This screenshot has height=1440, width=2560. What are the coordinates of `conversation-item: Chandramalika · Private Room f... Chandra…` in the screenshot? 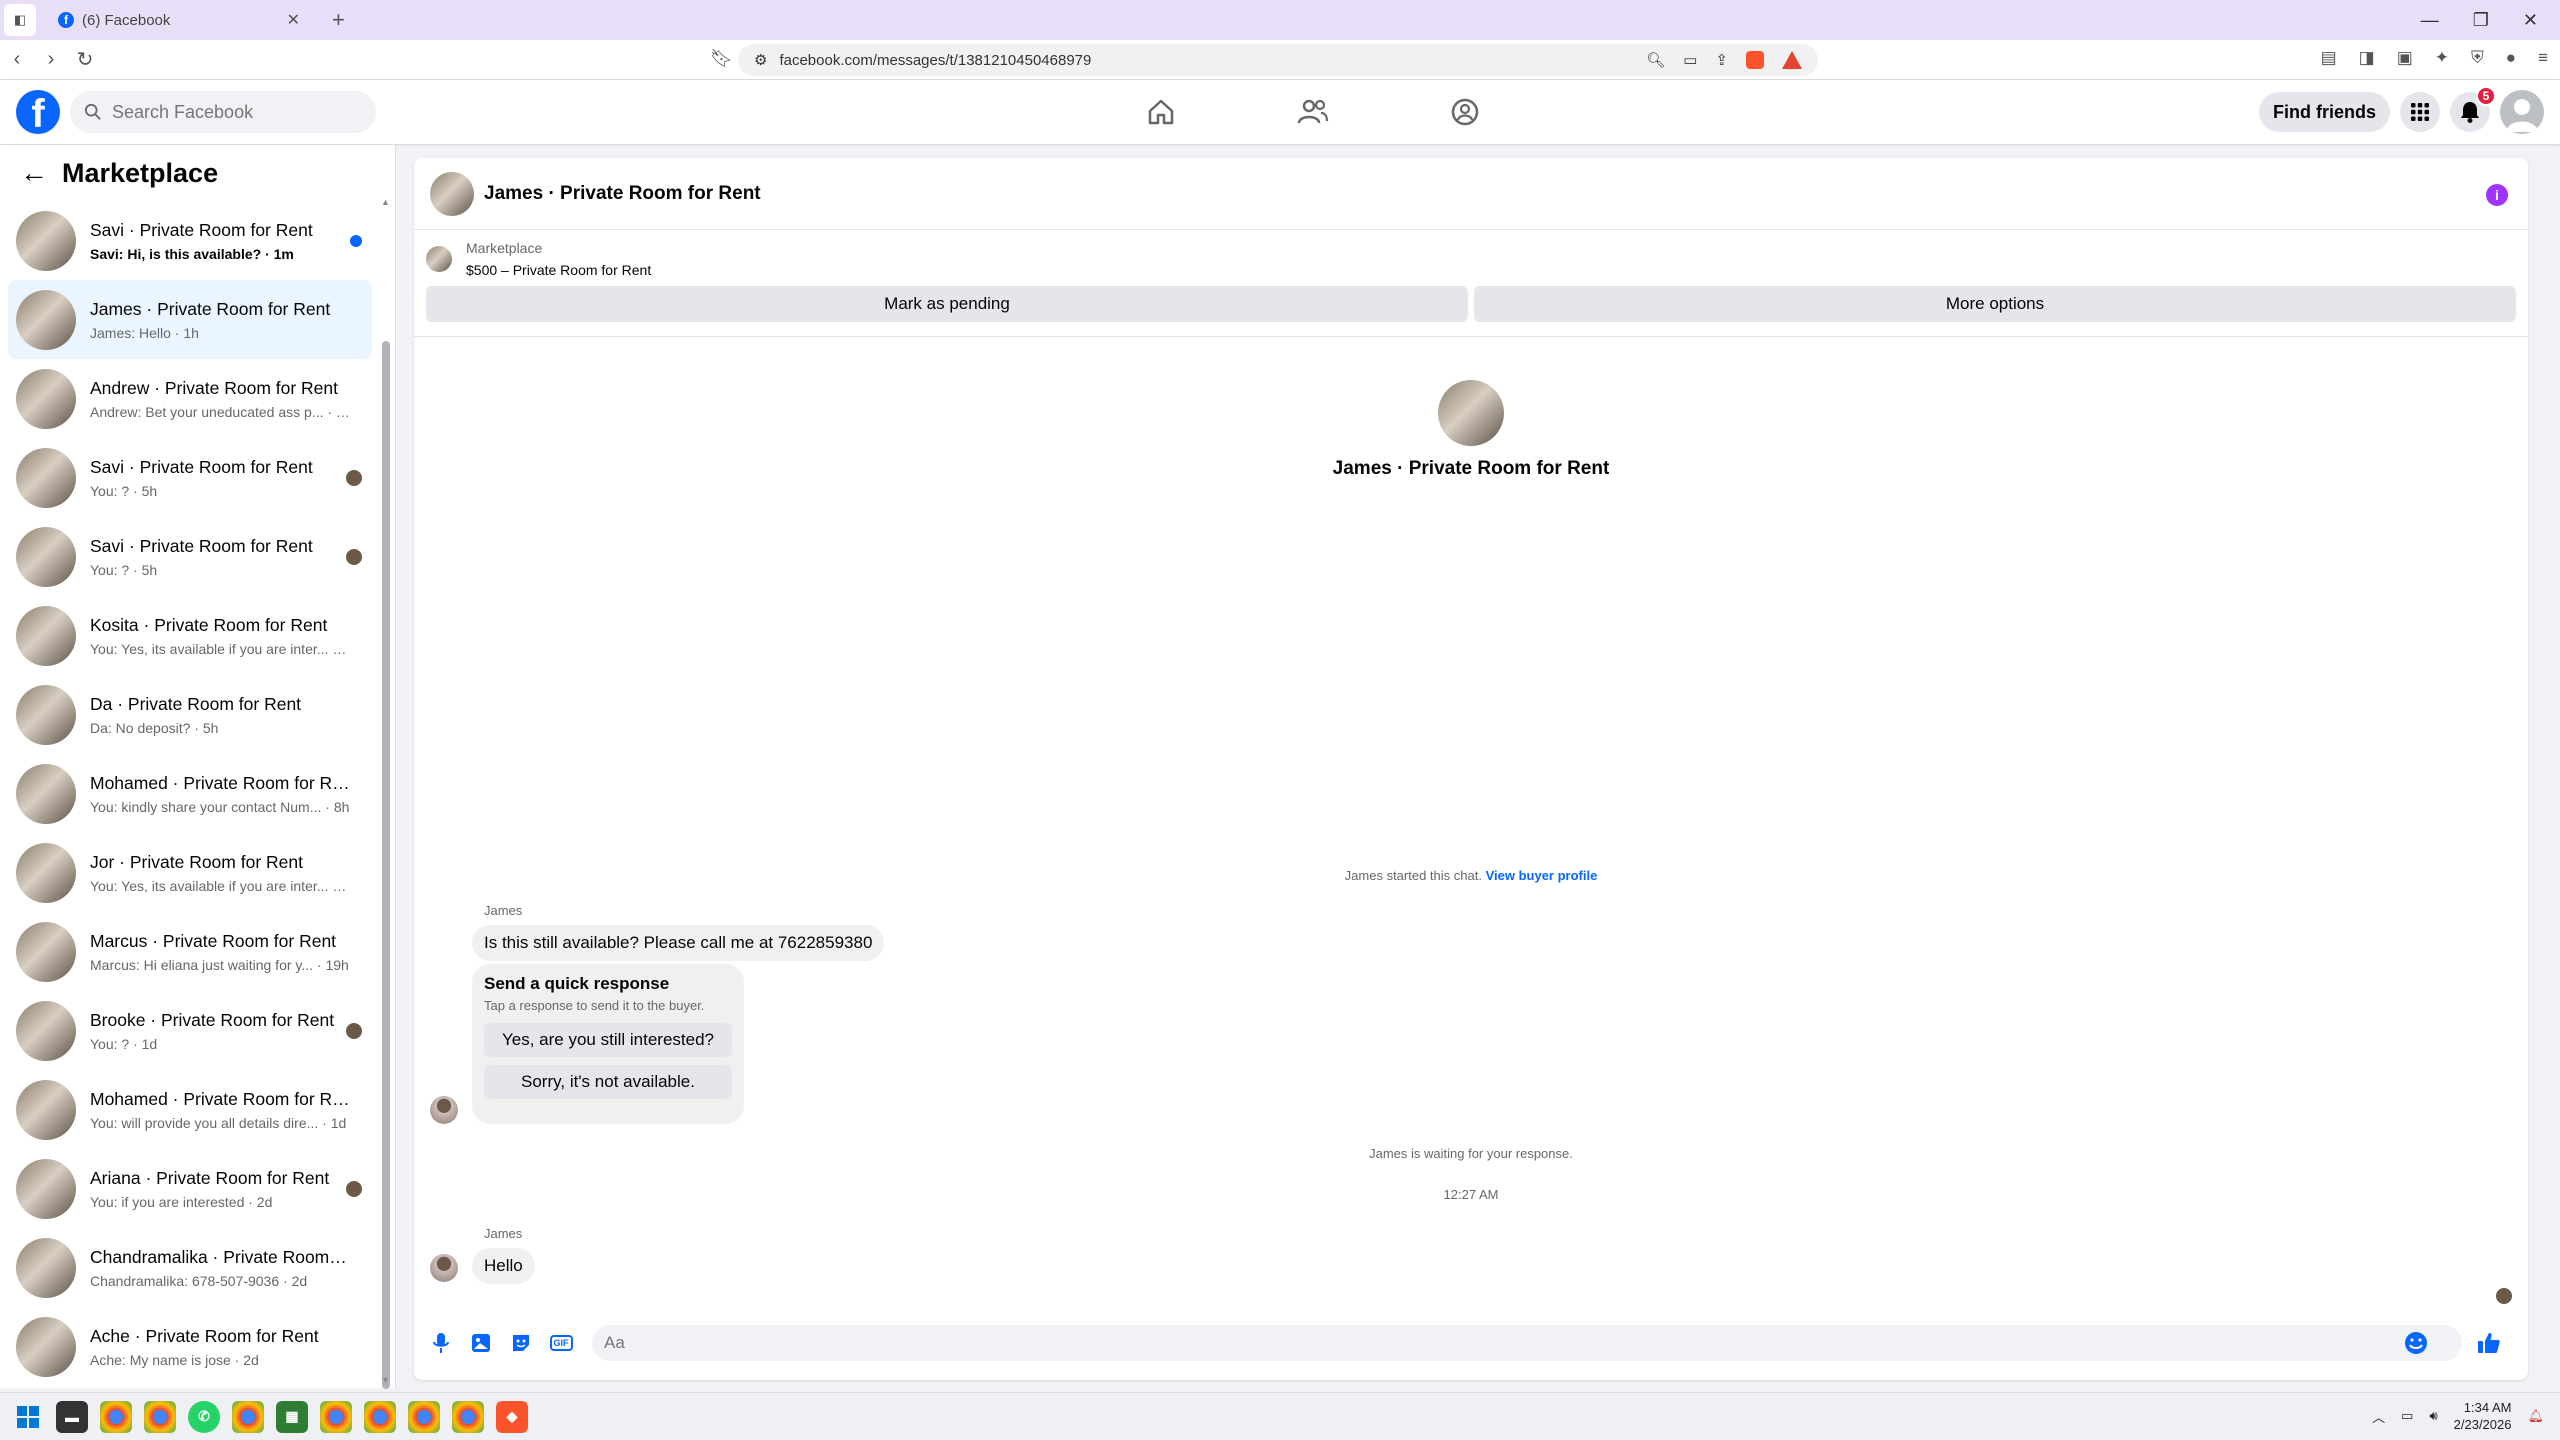 It's located at (190, 1267).